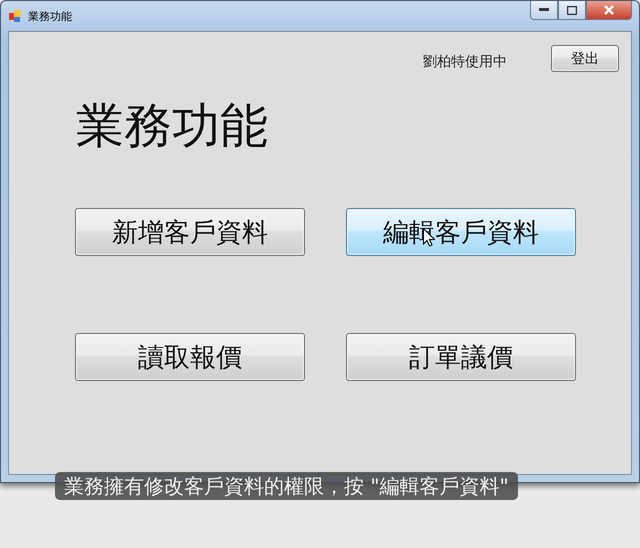  Describe the element at coordinates (172, 126) in the screenshot. I see `page-heading: 業務功能` at that location.